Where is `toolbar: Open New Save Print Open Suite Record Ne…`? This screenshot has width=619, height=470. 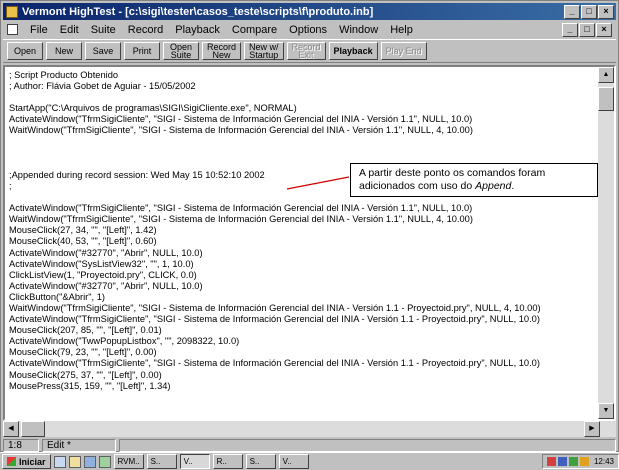 toolbar: Open New Save Print Open Suite Record Ne… is located at coordinates (309, 51).